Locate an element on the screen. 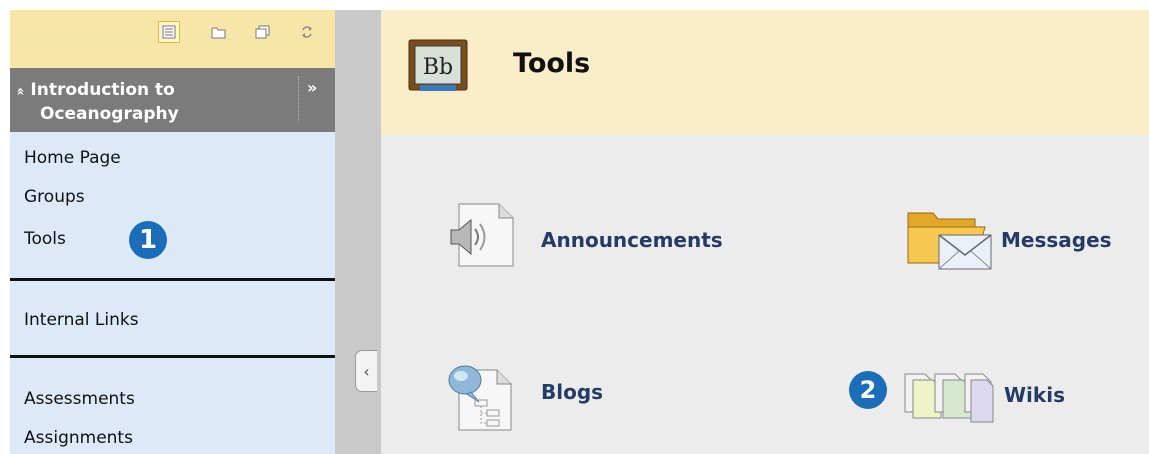  messages-icon is located at coordinates (950, 238).